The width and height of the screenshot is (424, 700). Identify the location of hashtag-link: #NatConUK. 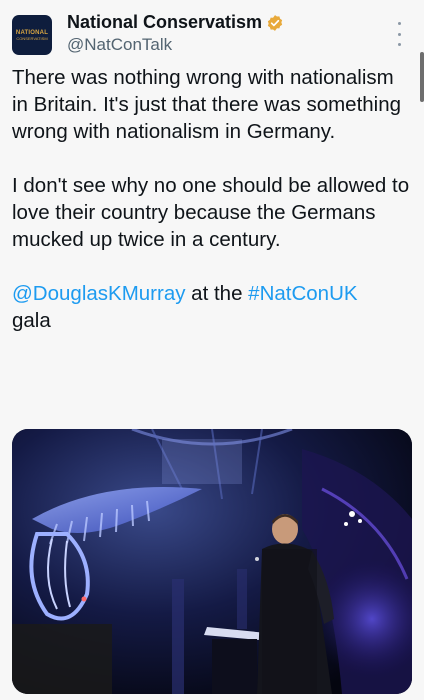
(302, 293).